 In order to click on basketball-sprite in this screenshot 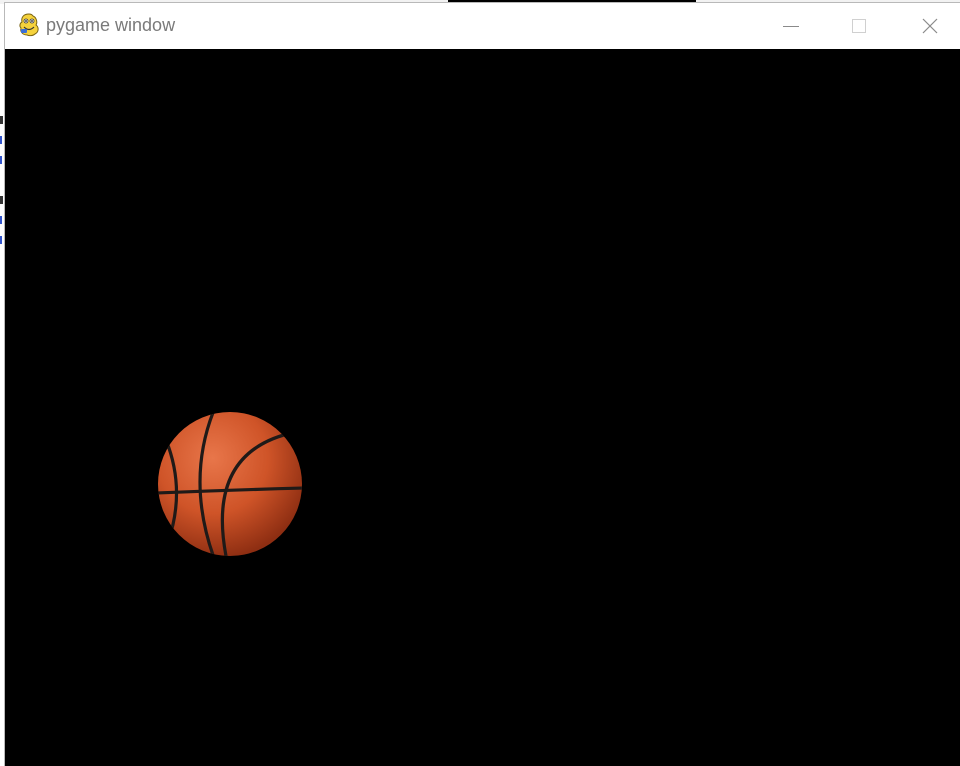, I will do `click(230, 484)`.